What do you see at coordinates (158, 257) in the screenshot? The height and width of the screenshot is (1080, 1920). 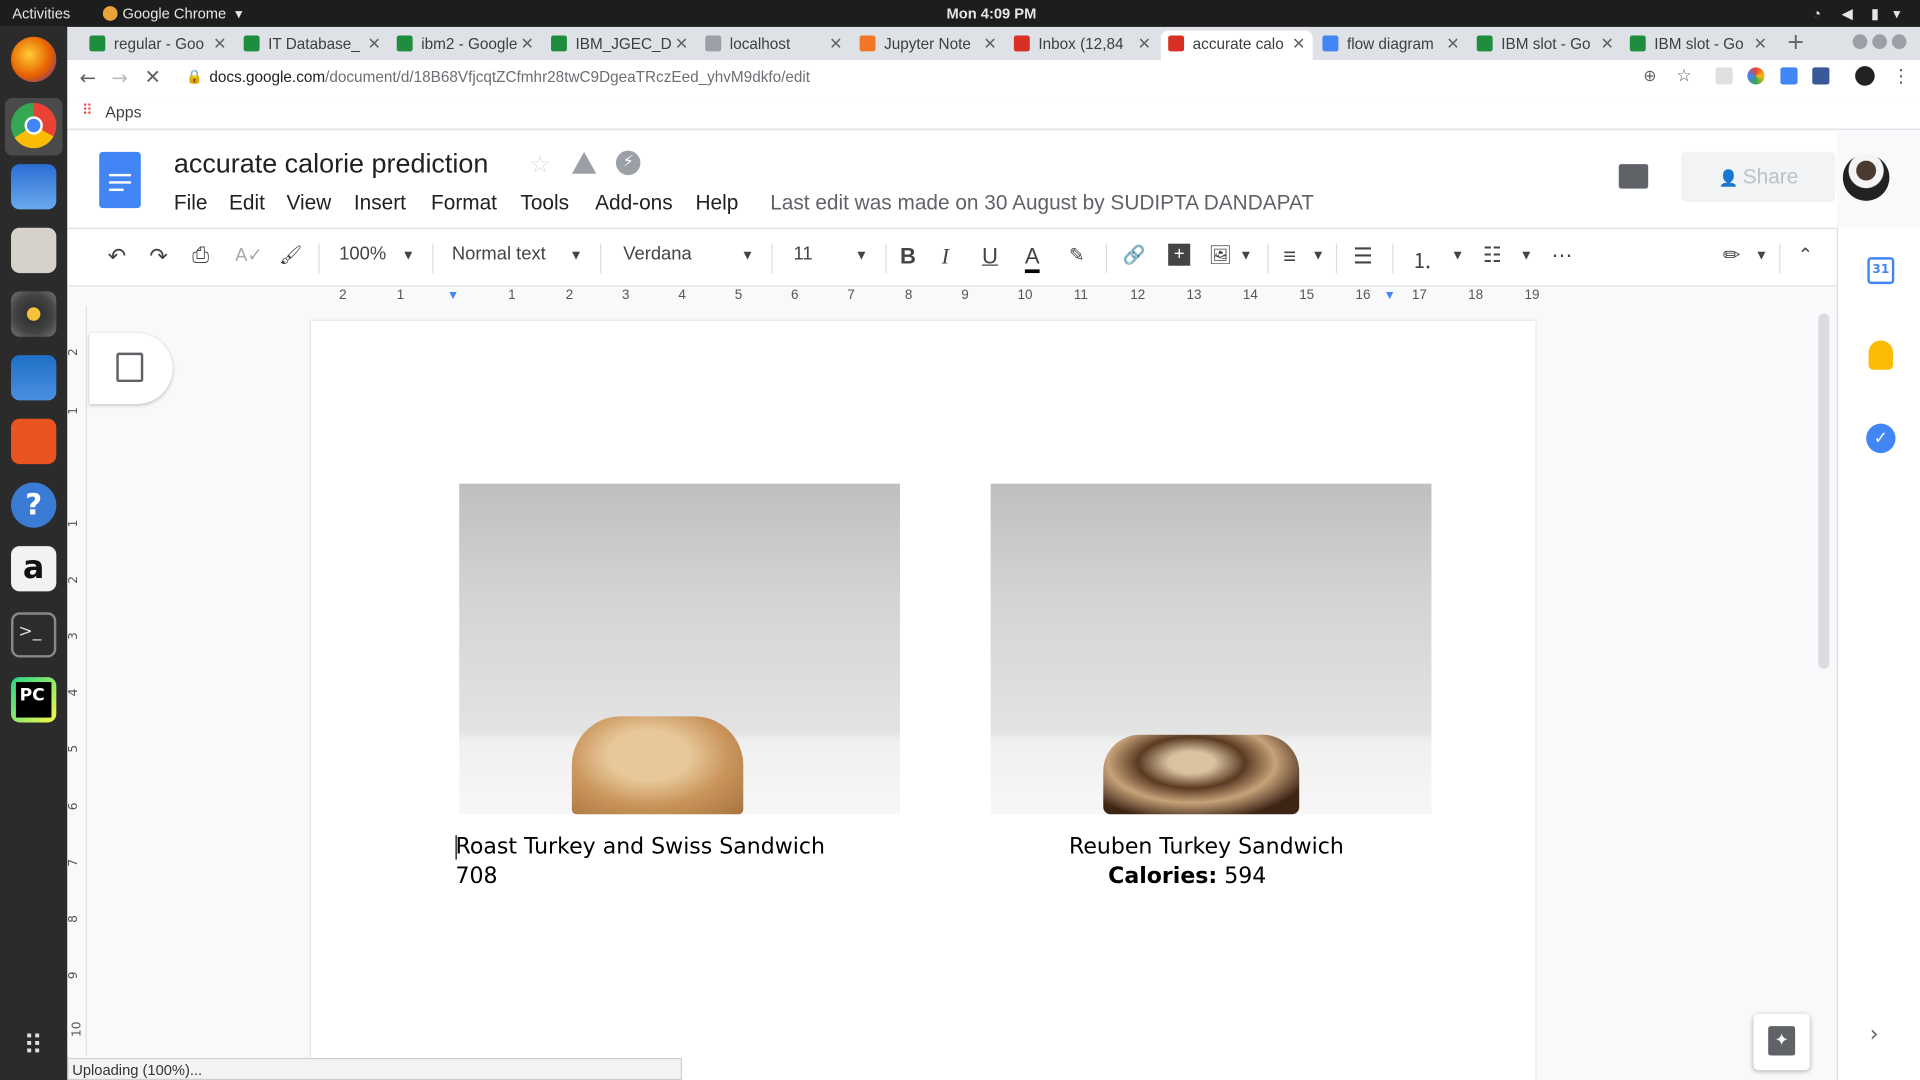 I see `redo-icon: ↷` at bounding box center [158, 257].